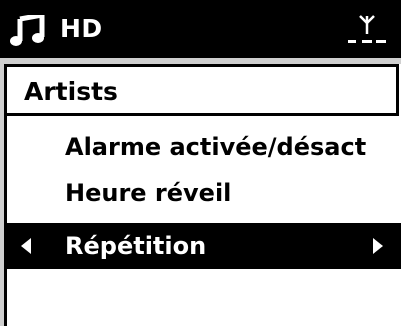  What do you see at coordinates (204, 315) in the screenshot?
I see `empty-area` at bounding box center [204, 315].